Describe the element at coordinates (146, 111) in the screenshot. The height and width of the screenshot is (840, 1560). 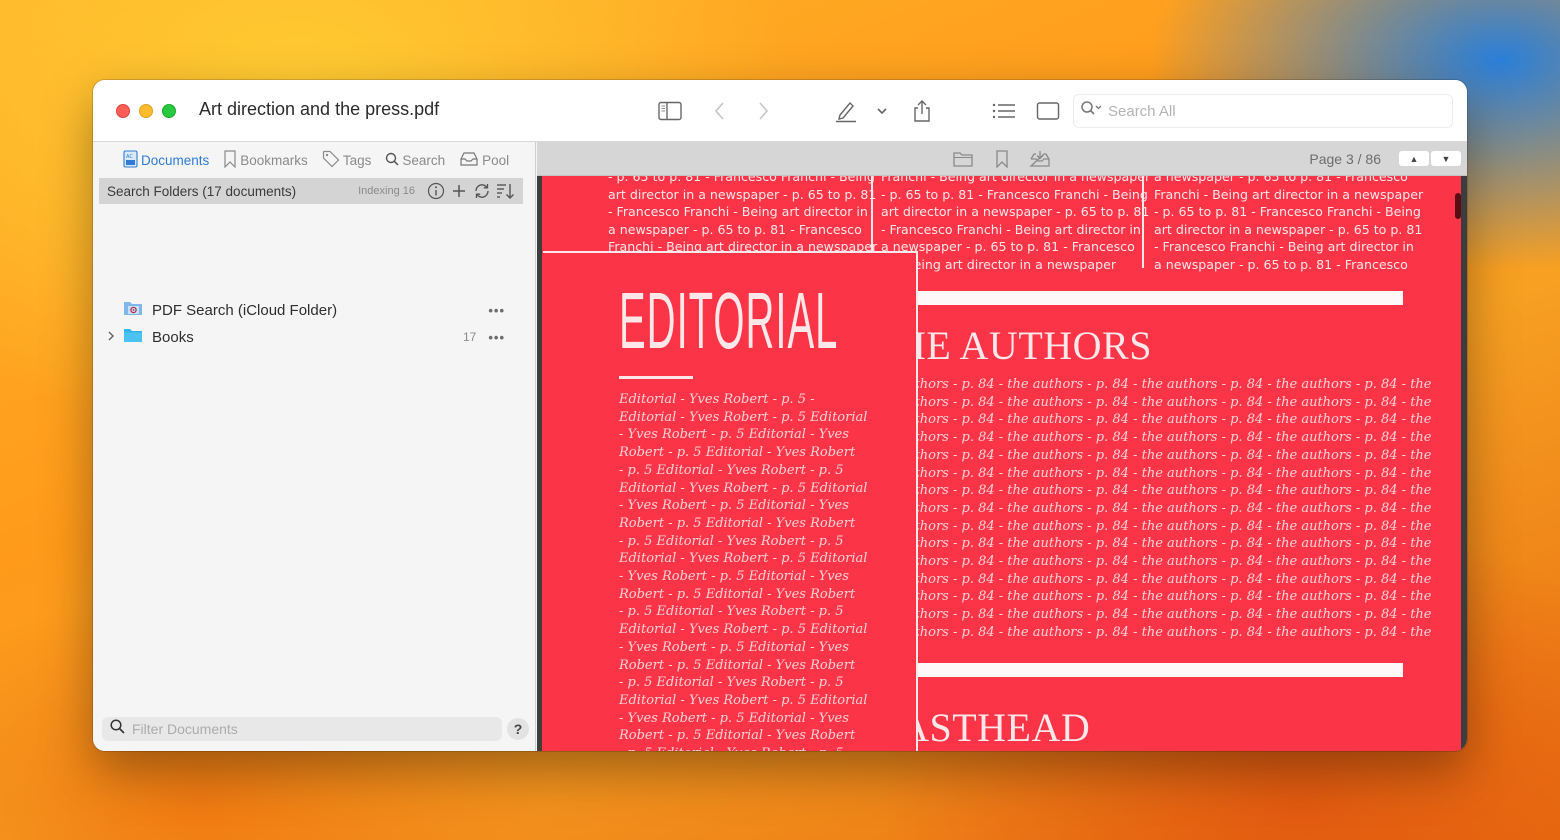
I see `minimize-window-button` at that location.